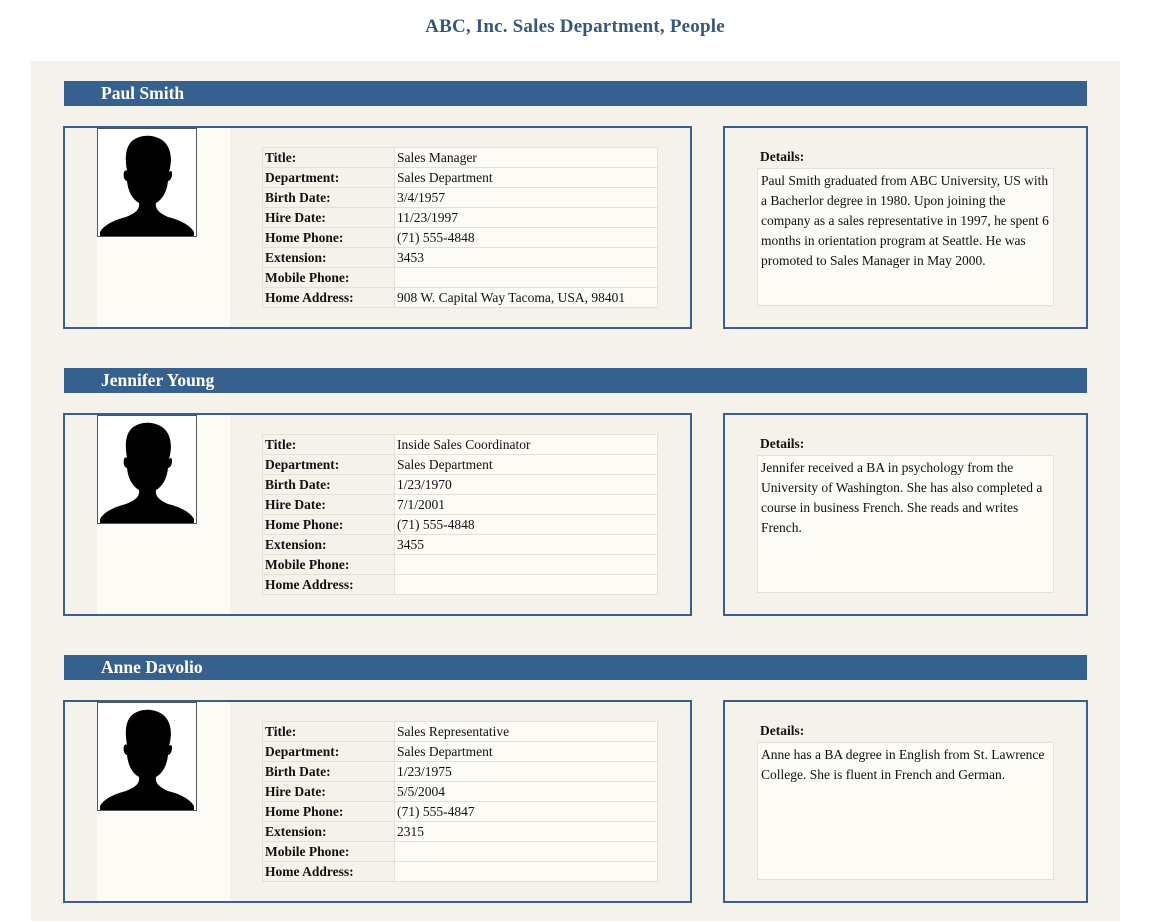  What do you see at coordinates (526, 217) in the screenshot?
I see `hire-date-value: 11/23/1997` at bounding box center [526, 217].